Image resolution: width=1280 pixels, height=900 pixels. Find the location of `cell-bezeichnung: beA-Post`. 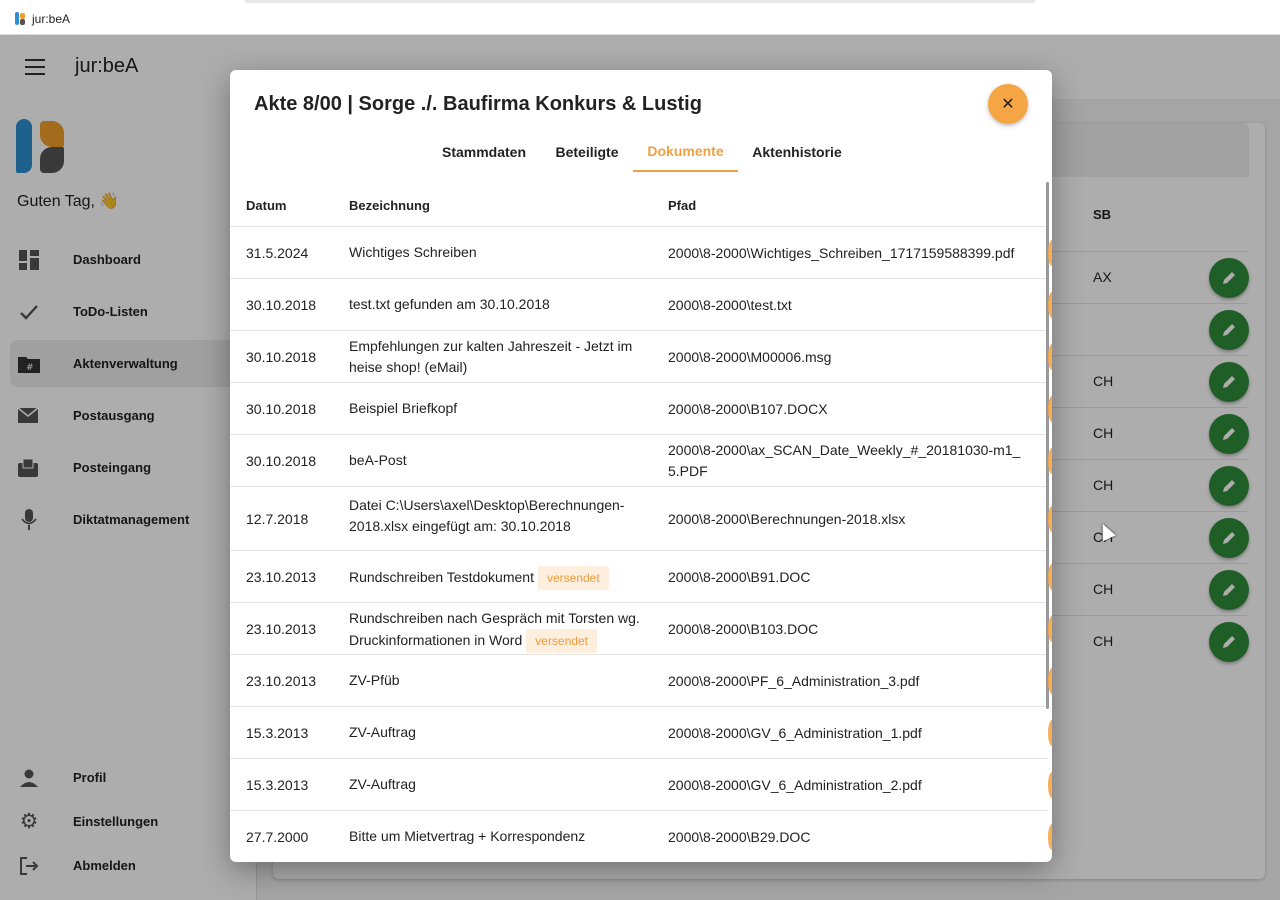

cell-bezeichnung: beA-Post is located at coordinates (499, 461).